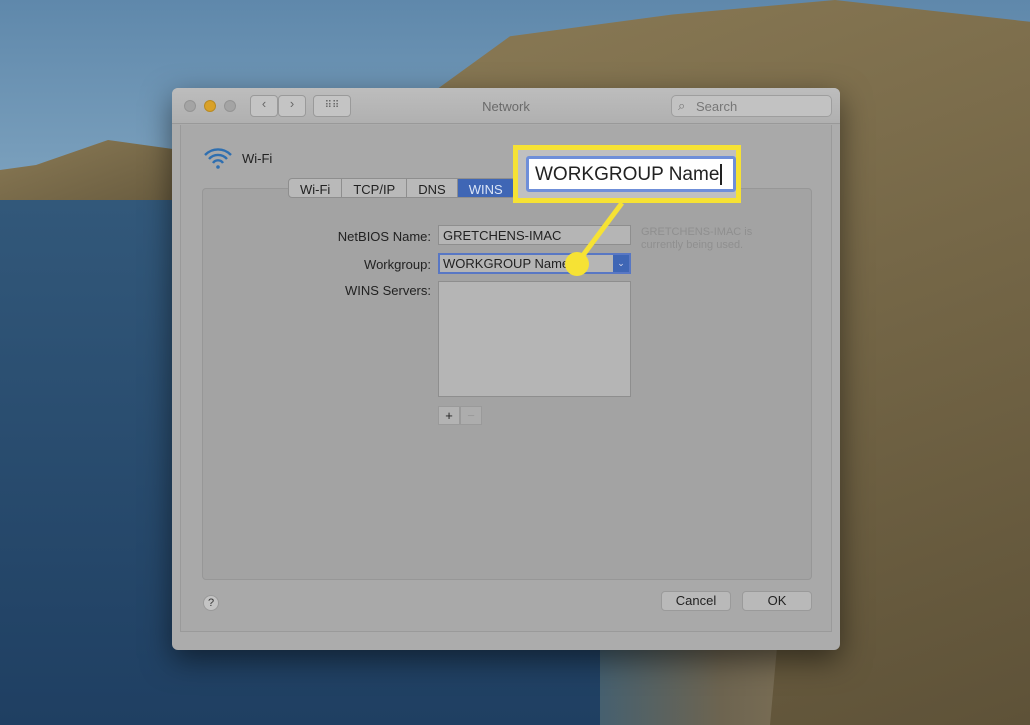 This screenshot has width=1030, height=725. What do you see at coordinates (595, 238) in the screenshot?
I see `callout-pointer` at bounding box center [595, 238].